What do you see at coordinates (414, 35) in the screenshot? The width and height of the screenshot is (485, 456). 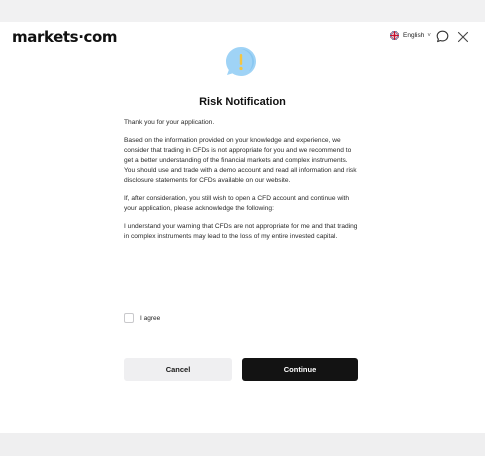 I see `language-label: English` at bounding box center [414, 35].